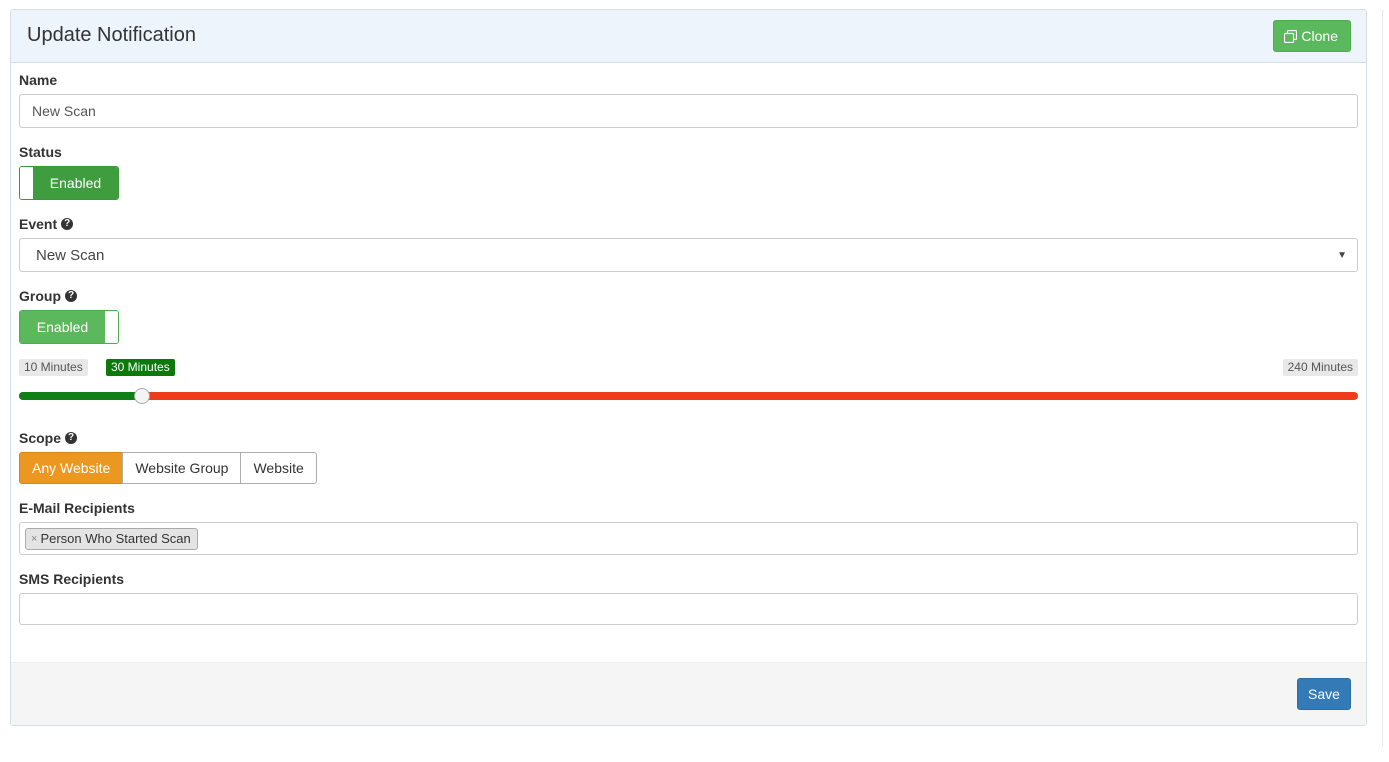 The image size is (1389, 762). What do you see at coordinates (1291, 36) in the screenshot?
I see `clone-icon` at bounding box center [1291, 36].